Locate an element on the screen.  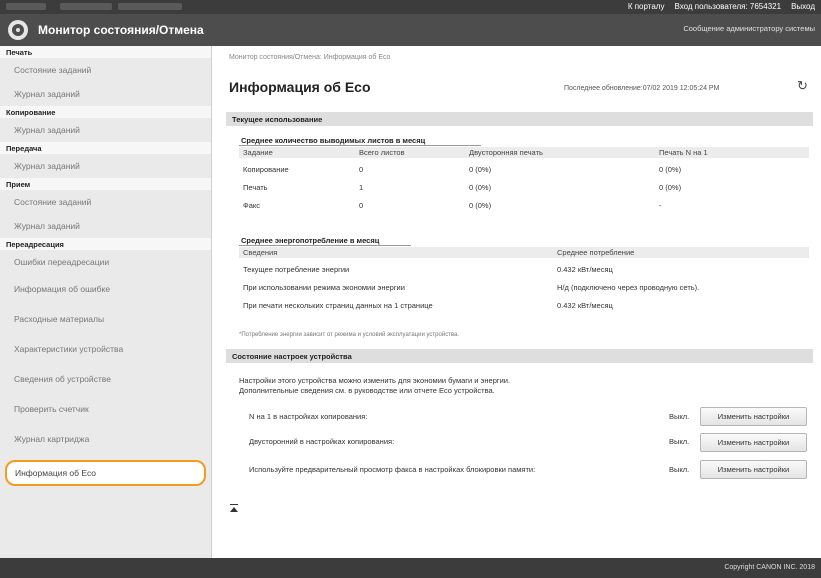
sidebar-item-consumables: Расходные материалы is located at coordinates (105, 319).